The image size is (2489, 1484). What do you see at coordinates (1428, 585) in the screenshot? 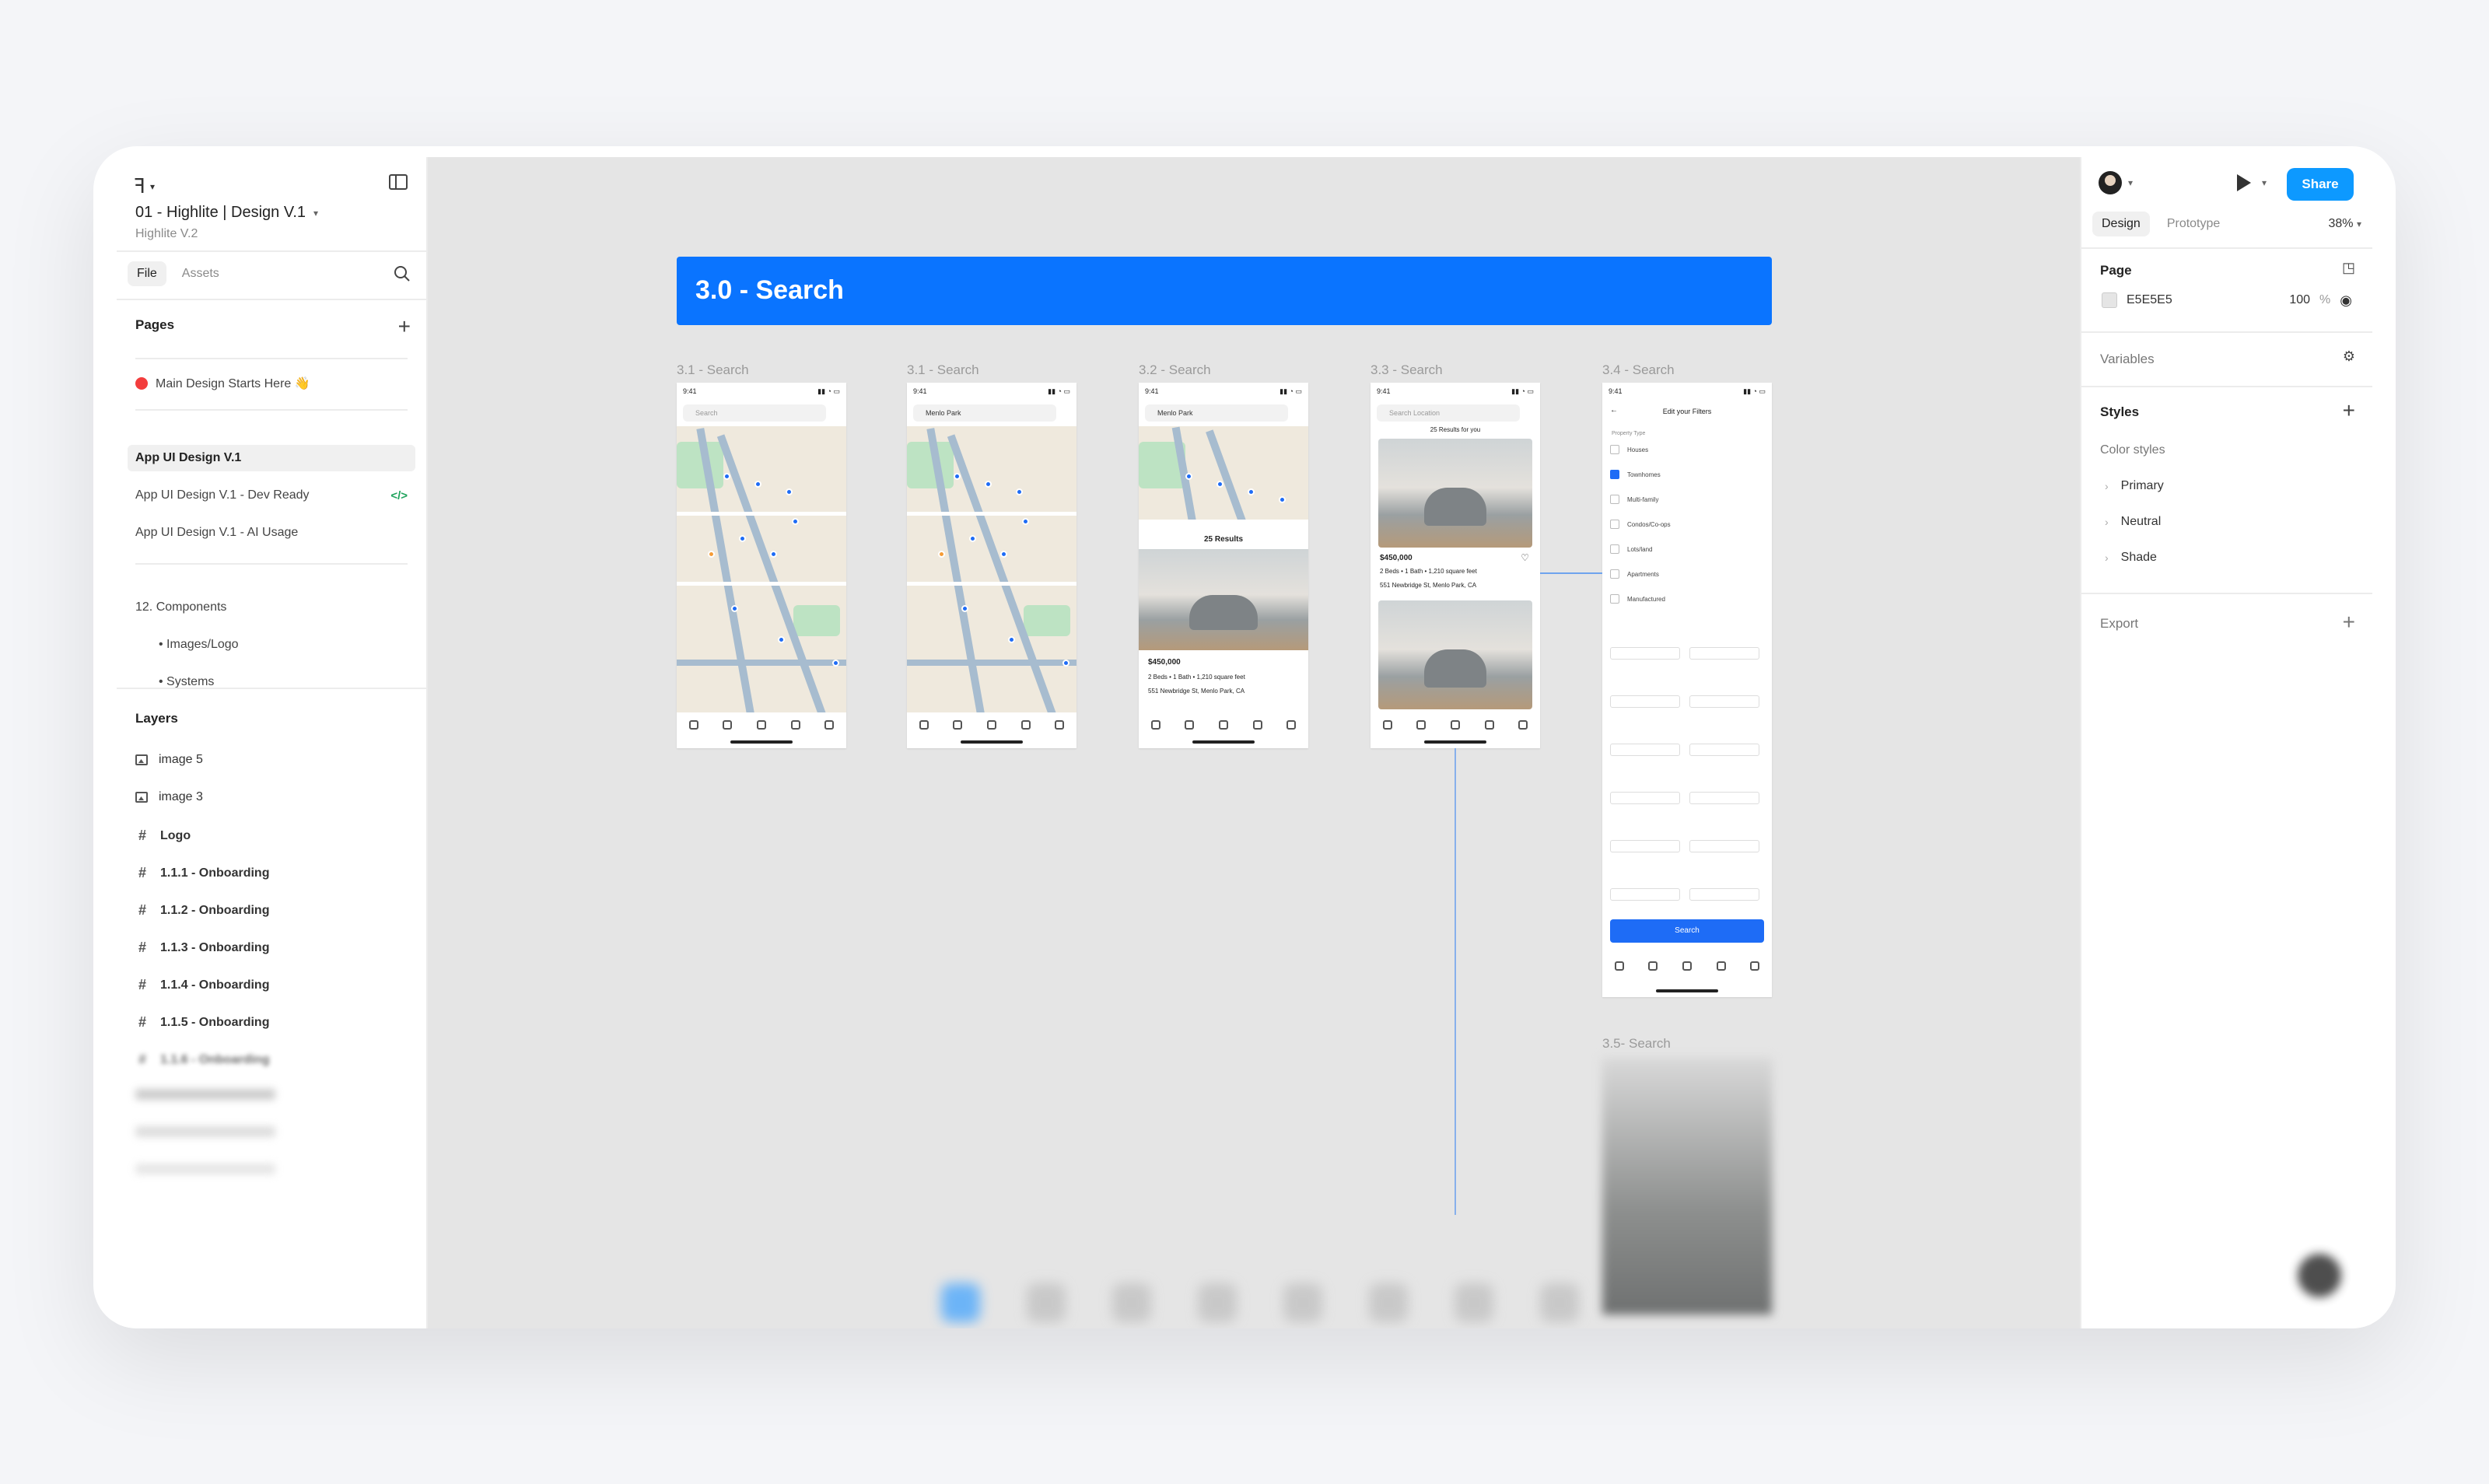
I see `listing-address: 551 Newbridge St, Menlo Park, CA` at bounding box center [1428, 585].